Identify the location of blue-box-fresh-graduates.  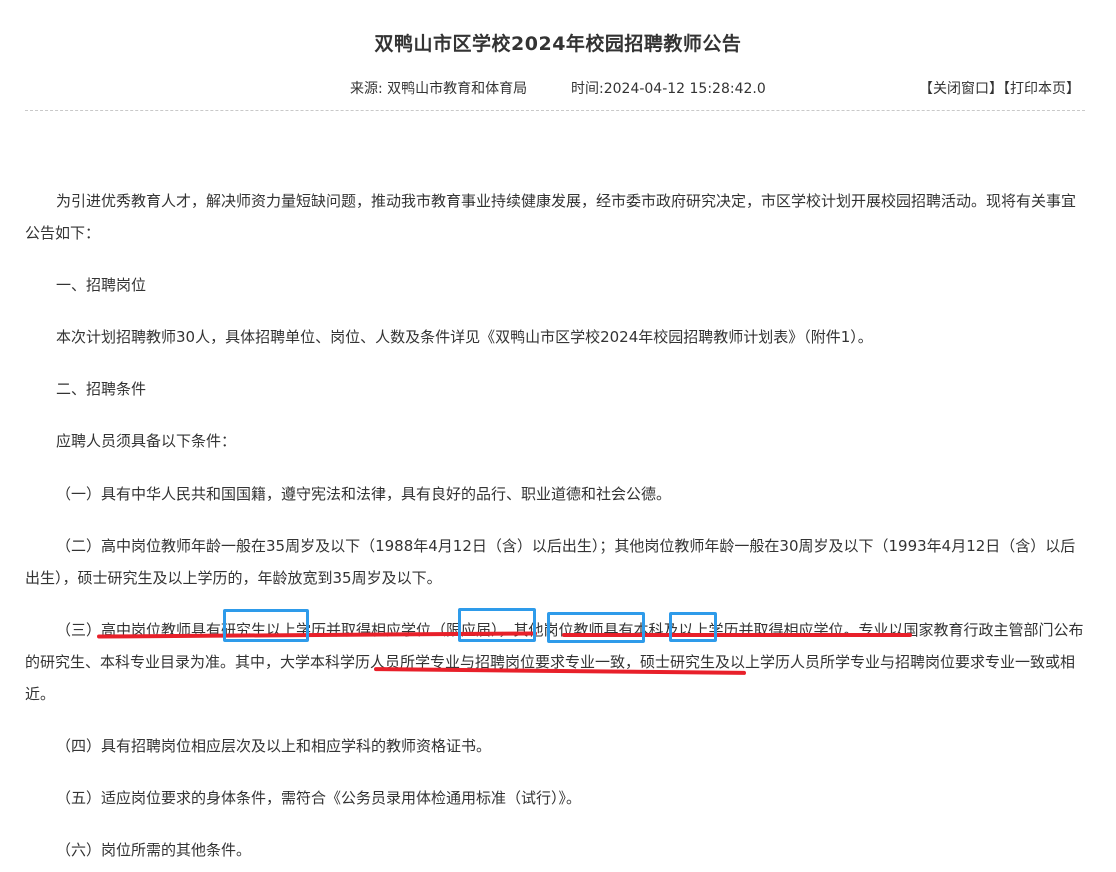
(497, 625).